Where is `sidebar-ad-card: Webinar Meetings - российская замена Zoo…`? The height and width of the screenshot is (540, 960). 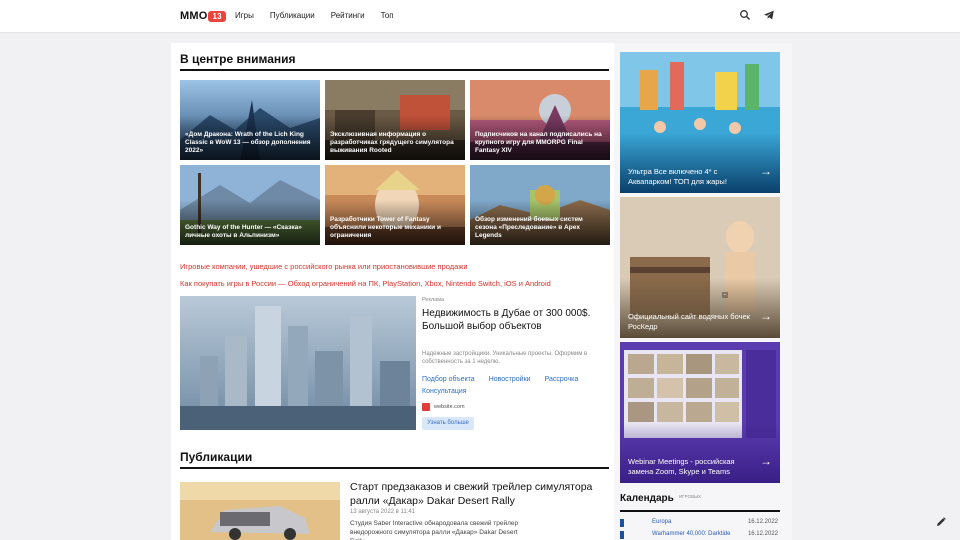
sidebar-ad-card: Webinar Meetings - российская замена Zoo… is located at coordinates (700, 412).